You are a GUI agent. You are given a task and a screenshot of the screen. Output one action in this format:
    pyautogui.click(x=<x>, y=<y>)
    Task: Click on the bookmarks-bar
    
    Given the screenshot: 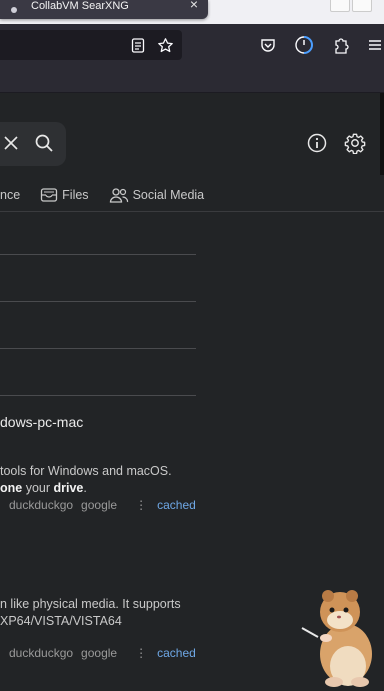 What is the action you would take?
    pyautogui.click(x=192, y=78)
    